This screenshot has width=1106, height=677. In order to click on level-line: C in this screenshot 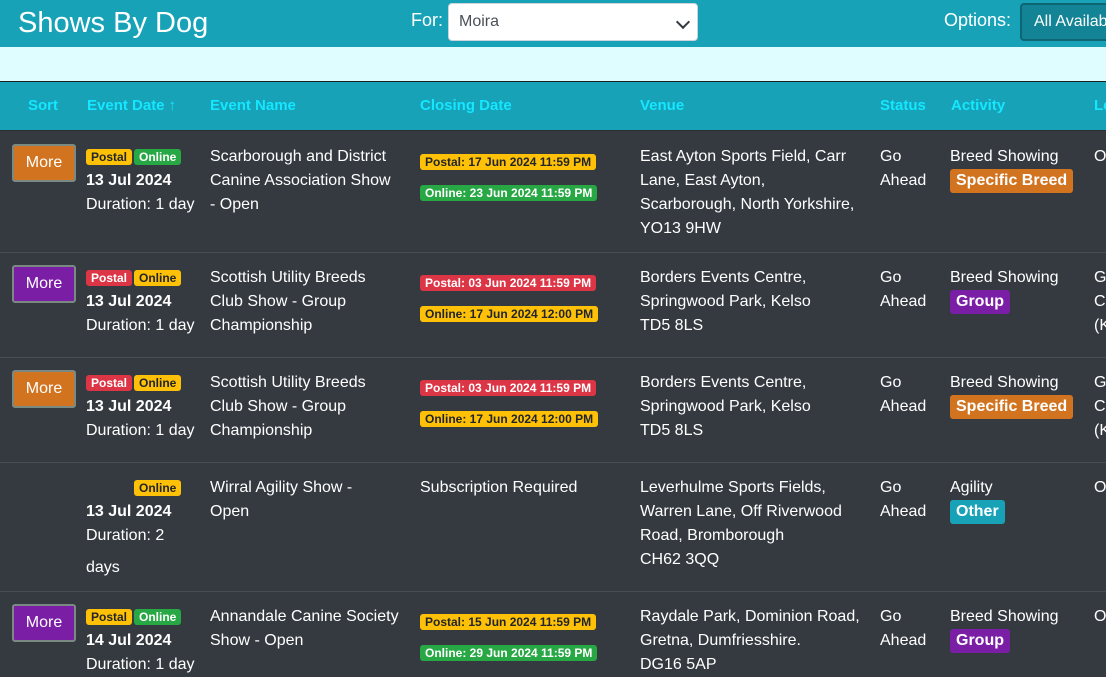, I will do `click(1100, 406)`.